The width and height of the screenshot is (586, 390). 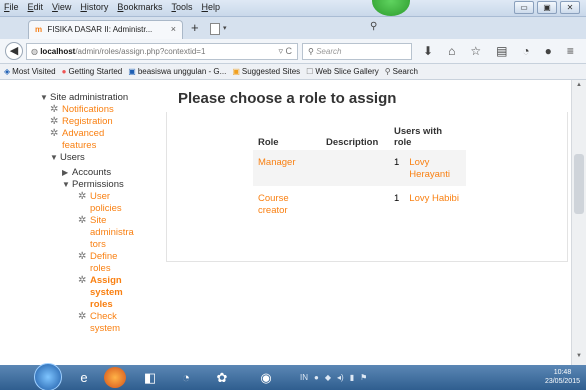 I want to click on tree-user-policies: ✲ User, so click(x=87, y=197).